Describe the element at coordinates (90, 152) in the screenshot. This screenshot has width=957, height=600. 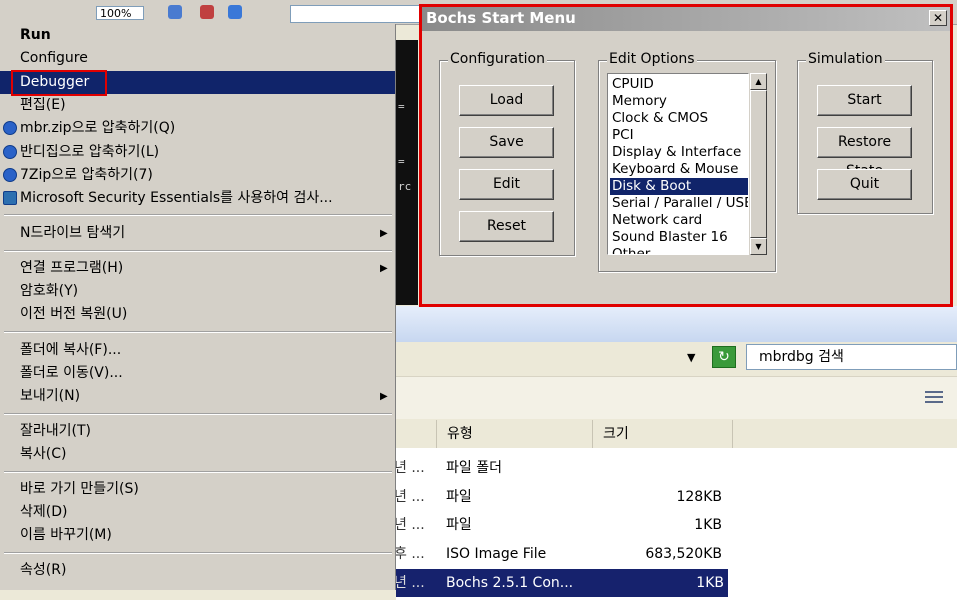
I see `menu-item-label: 반디집으로 압축하기(L)` at that location.